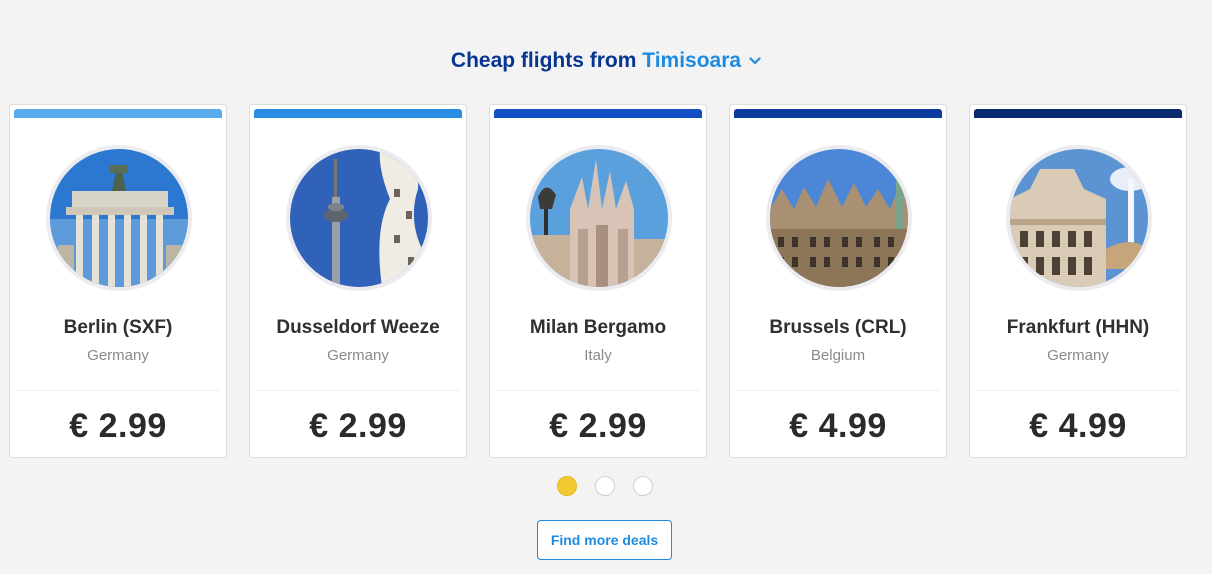 The width and height of the screenshot is (1212, 574). Describe the element at coordinates (838, 327) in the screenshot. I see `destination-name: Brussels (CRL)` at that location.